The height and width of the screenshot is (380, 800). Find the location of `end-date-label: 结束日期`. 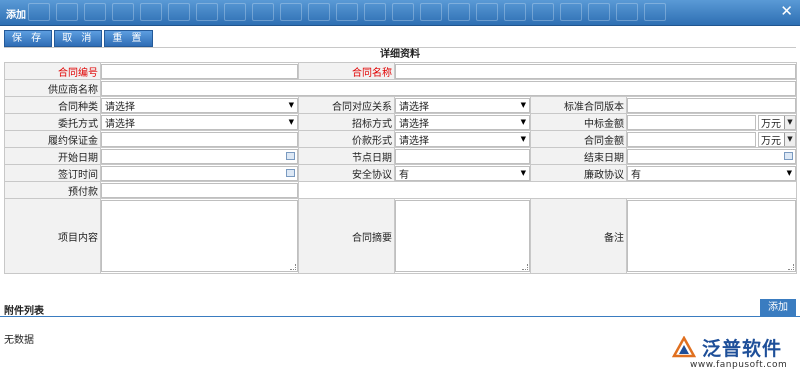

end-date-label: 结束日期 is located at coordinates (578, 156).